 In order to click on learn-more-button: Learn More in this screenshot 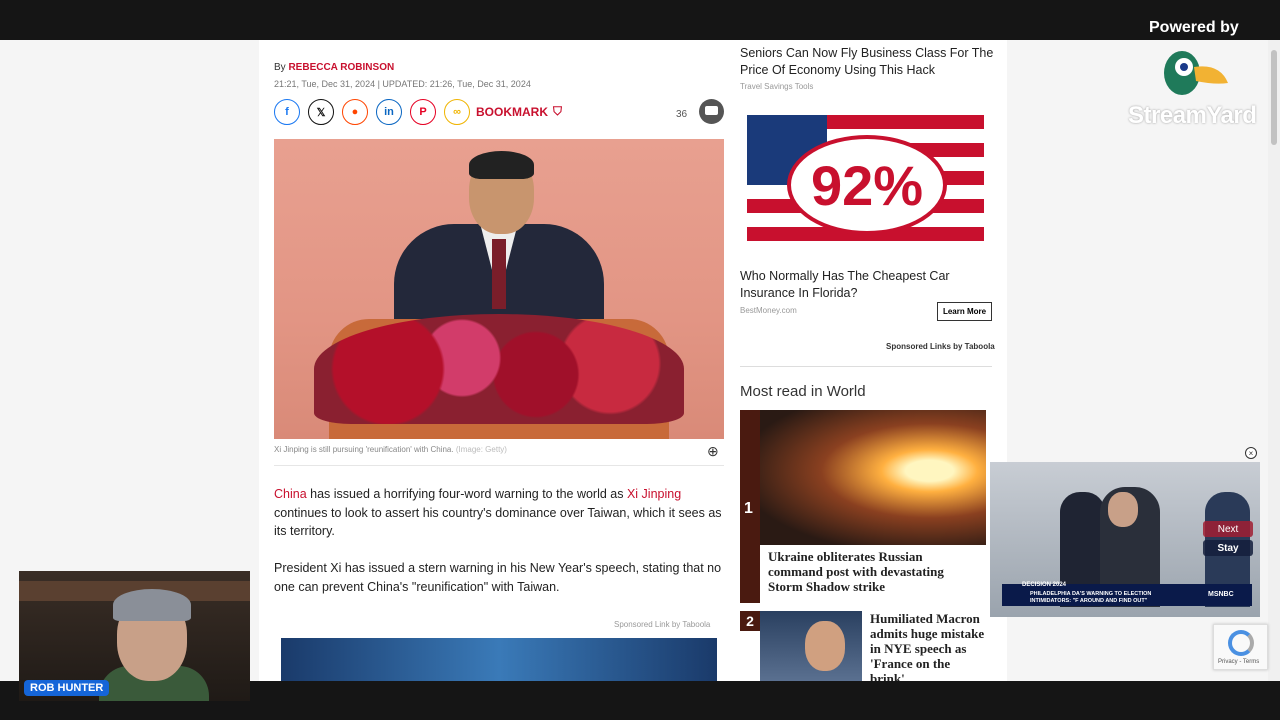, I will do `click(964, 311)`.